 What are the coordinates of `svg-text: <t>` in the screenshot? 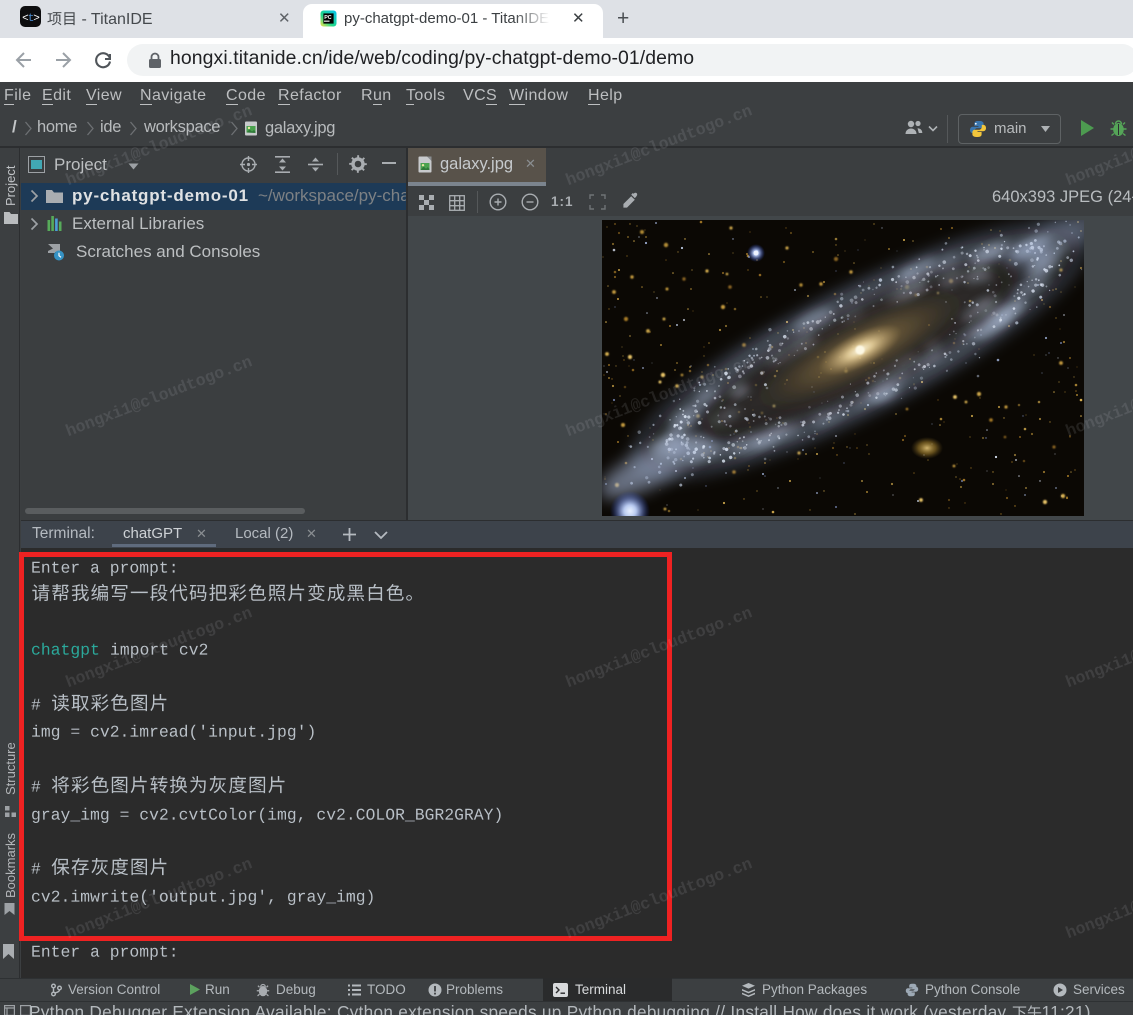 It's located at (30, 19).